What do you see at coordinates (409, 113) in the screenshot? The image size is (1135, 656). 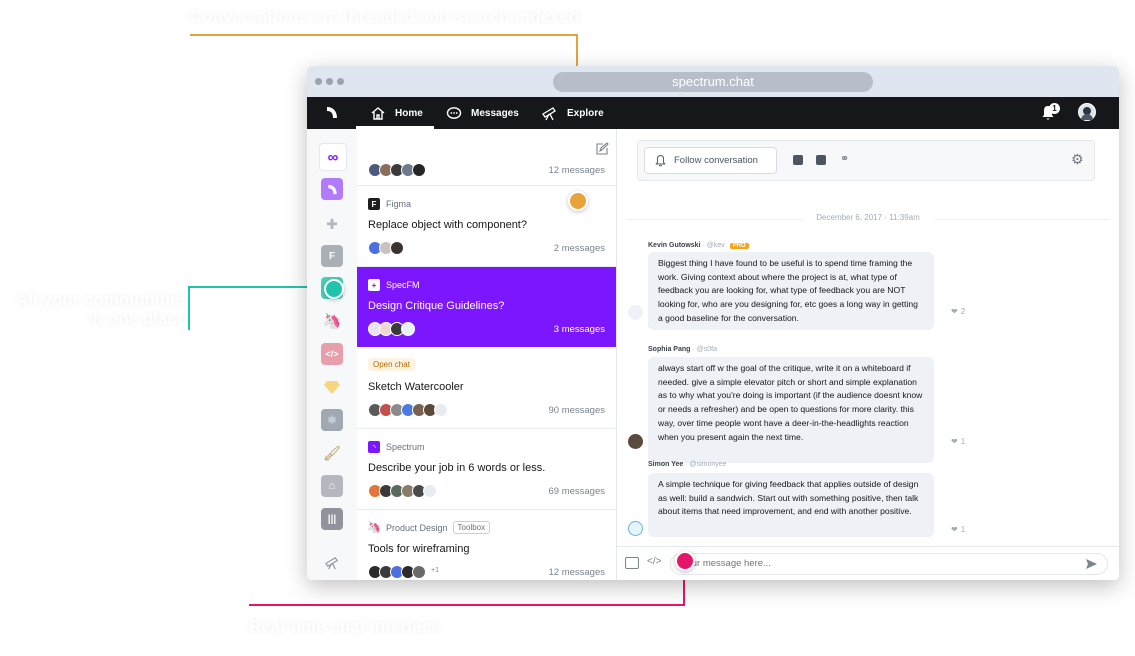 I see `nav-home-label: Home` at bounding box center [409, 113].